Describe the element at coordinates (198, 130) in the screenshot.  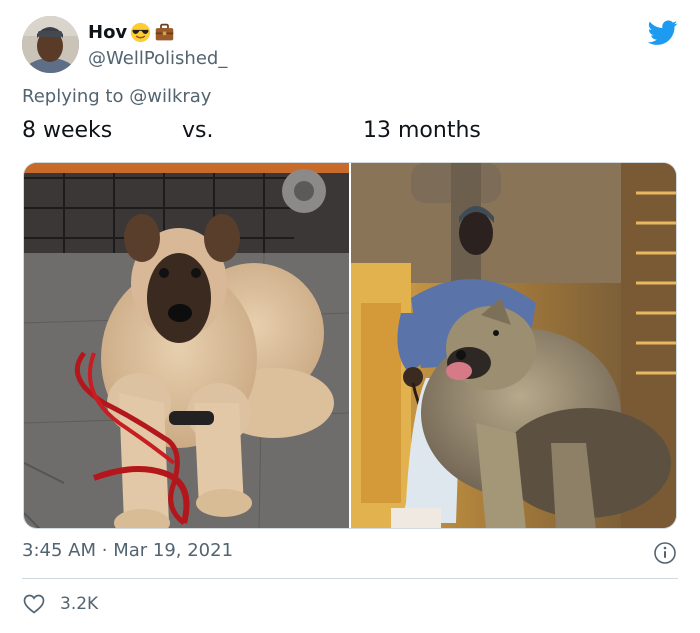
I see `tweet-text-mid: vs.` at that location.